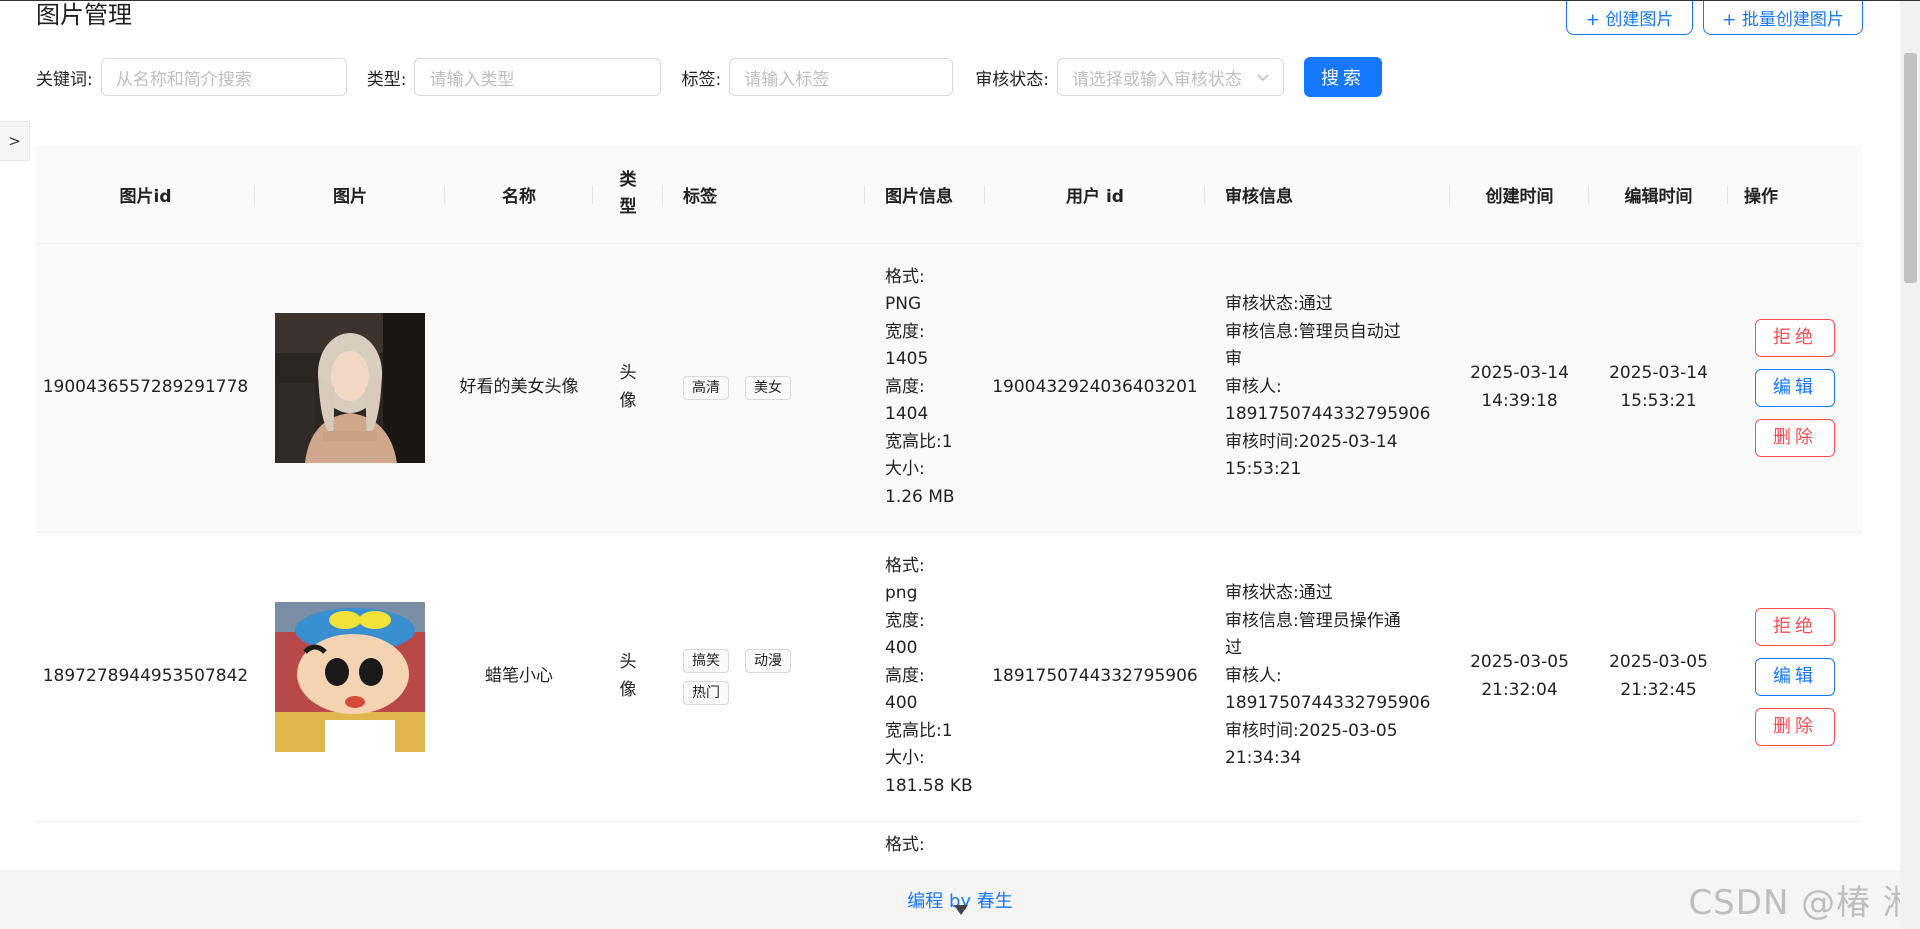  Describe the element at coordinates (1795, 195) in the screenshot. I see `col-header-actions: 操作` at that location.